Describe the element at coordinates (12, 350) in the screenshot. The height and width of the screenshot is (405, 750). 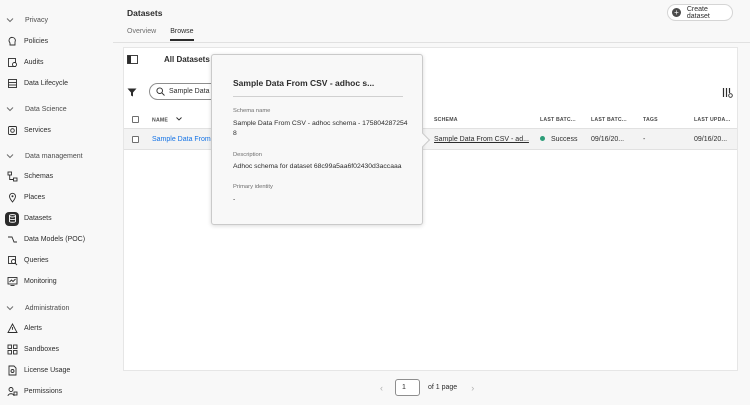
I see `sandbox-icon` at that location.